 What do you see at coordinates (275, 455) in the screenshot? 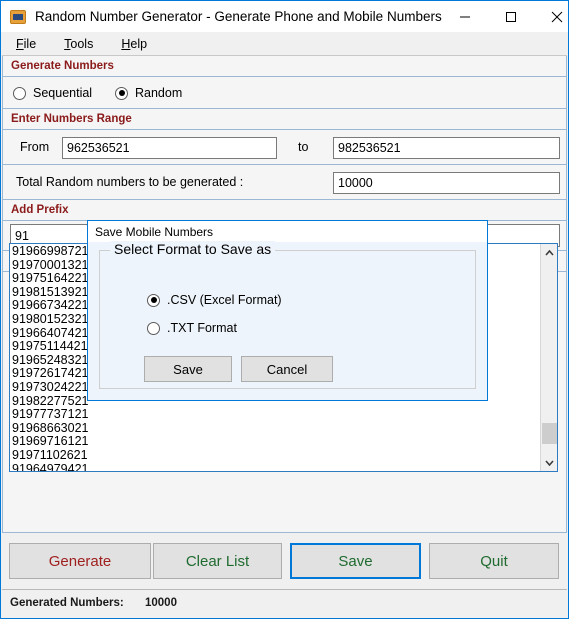
I see `list-item: 91971102621` at bounding box center [275, 455].